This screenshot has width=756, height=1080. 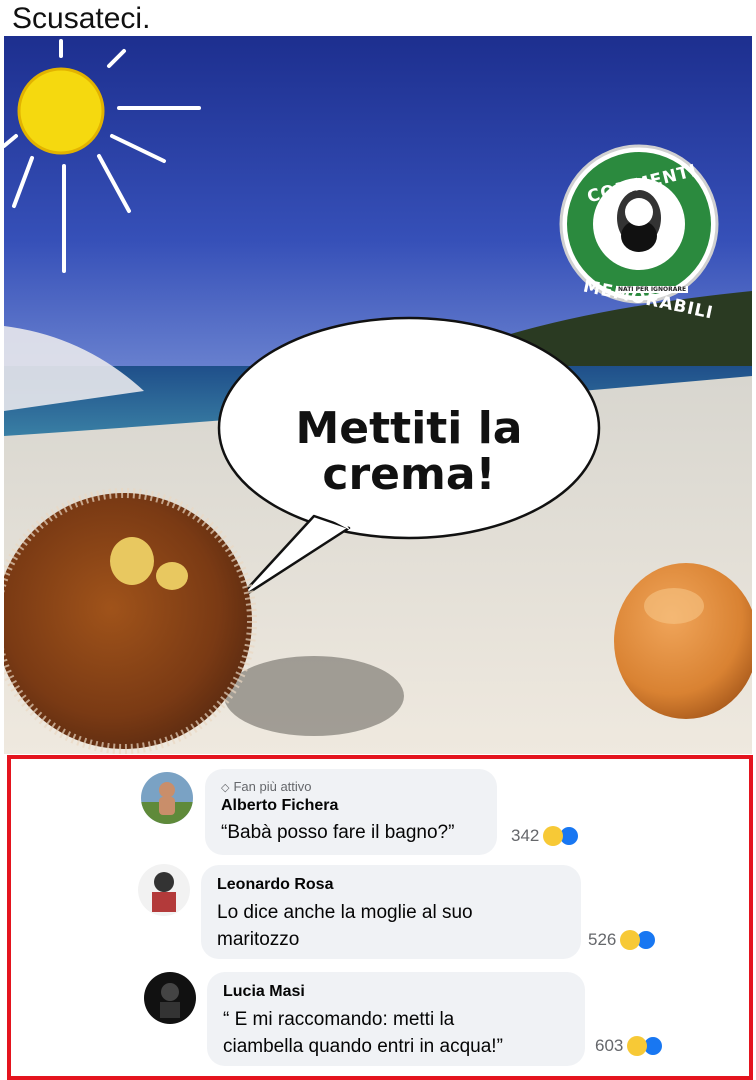 What do you see at coordinates (345, 912) in the screenshot?
I see `comment-text-line-1: Lo dice anche la moglie al suo` at bounding box center [345, 912].